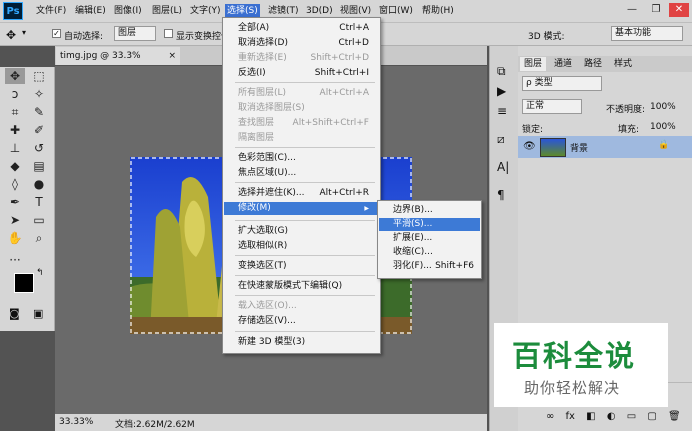 This screenshot has height=431, width=692. I want to click on marquee-tool-icon: ⬚, so click(39, 76).